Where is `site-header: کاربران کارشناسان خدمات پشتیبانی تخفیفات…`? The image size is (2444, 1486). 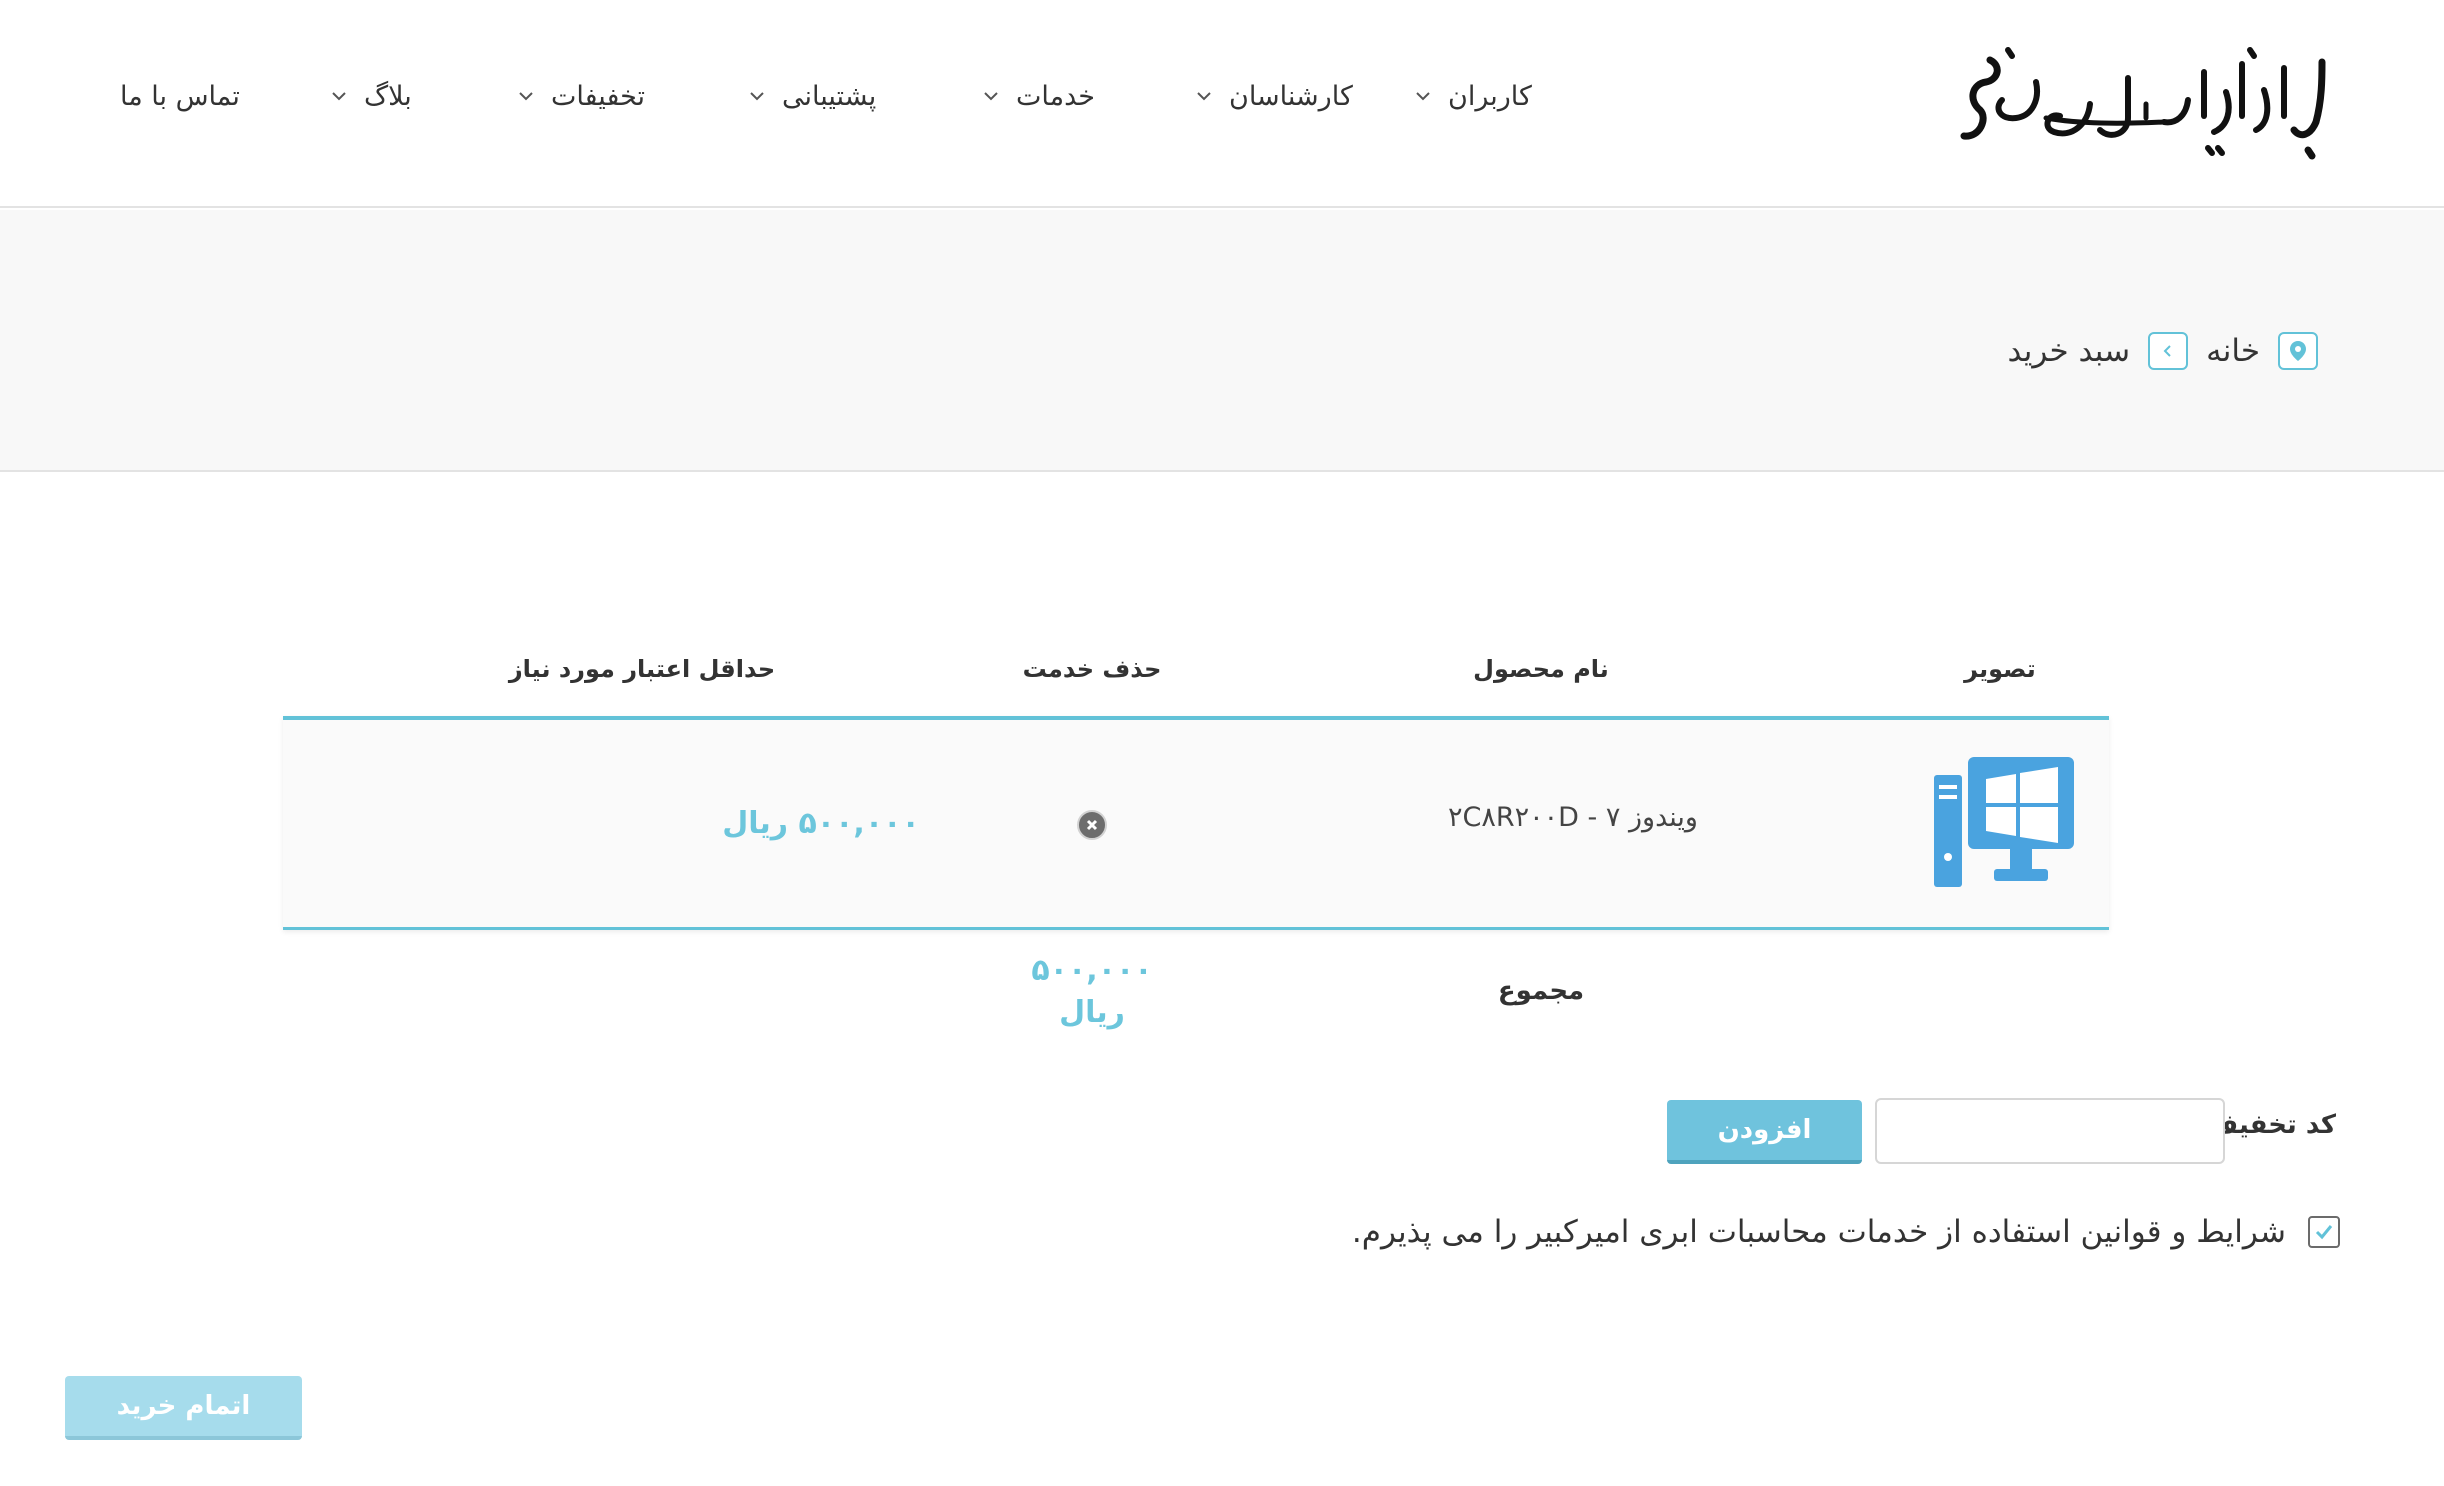 site-header: کاربران کارشناسان خدمات پشتیبانی تخفیفات… is located at coordinates (1222, 104).